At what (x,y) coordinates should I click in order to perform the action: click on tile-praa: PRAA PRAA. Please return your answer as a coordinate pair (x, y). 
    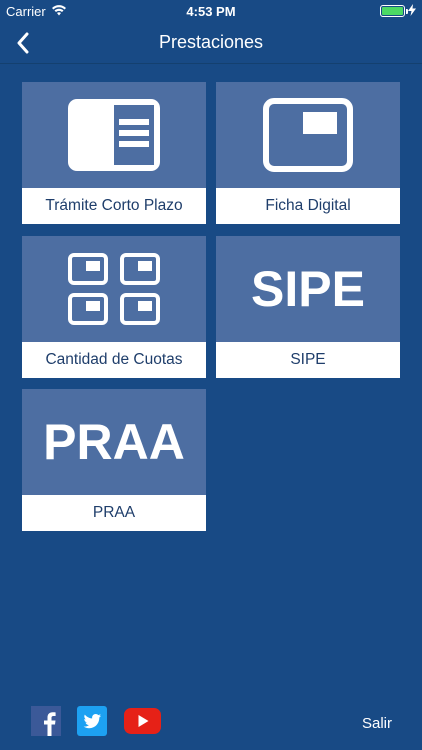
    Looking at the image, I should click on (114, 460).